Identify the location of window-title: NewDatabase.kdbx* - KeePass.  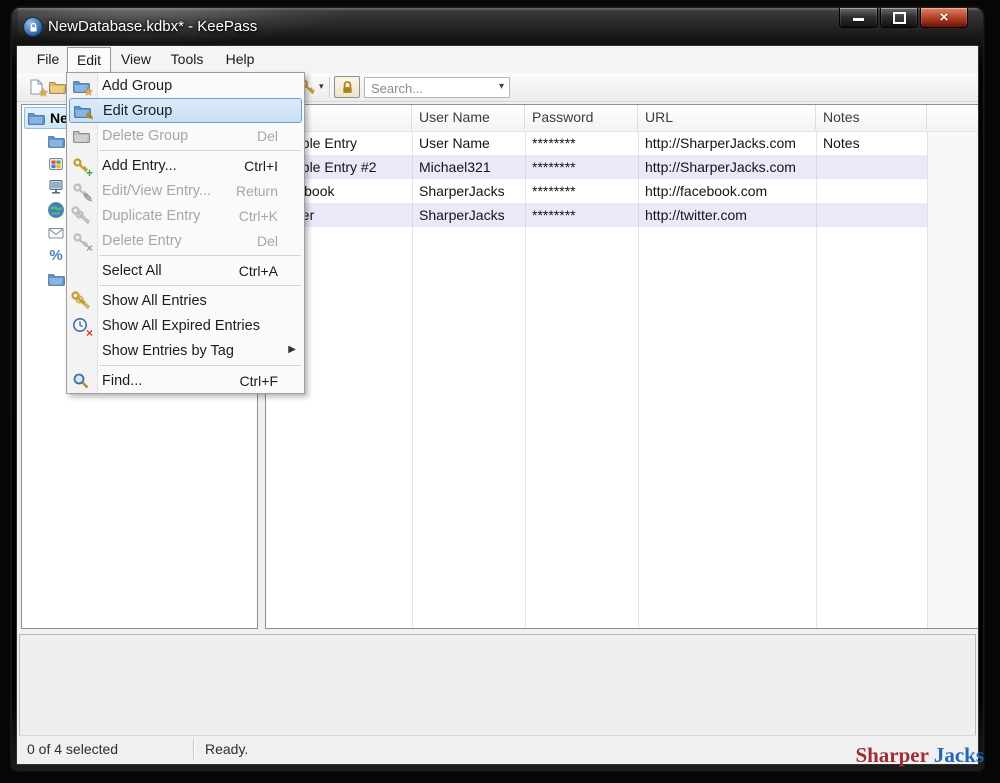
(153, 26).